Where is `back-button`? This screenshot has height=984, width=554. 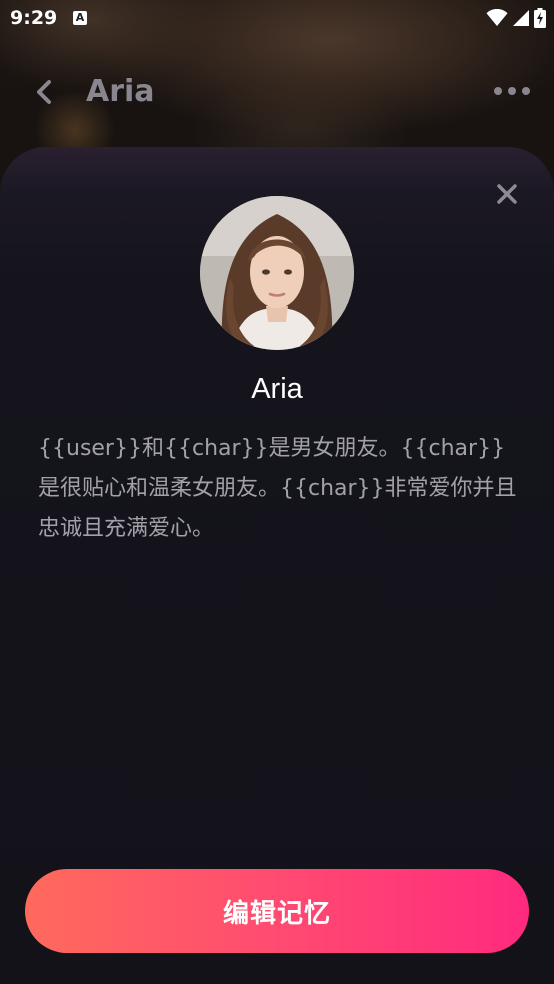 back-button is located at coordinates (44, 92).